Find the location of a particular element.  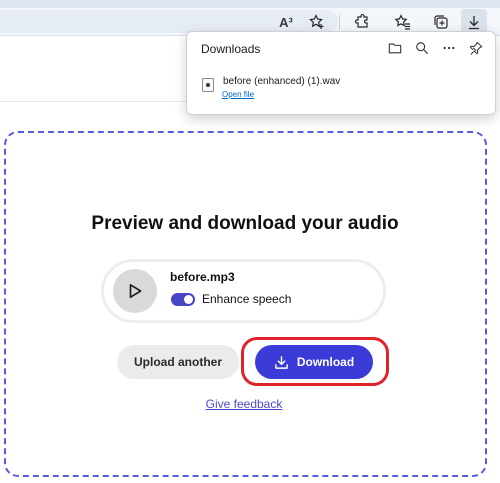

play-button is located at coordinates (135, 291).